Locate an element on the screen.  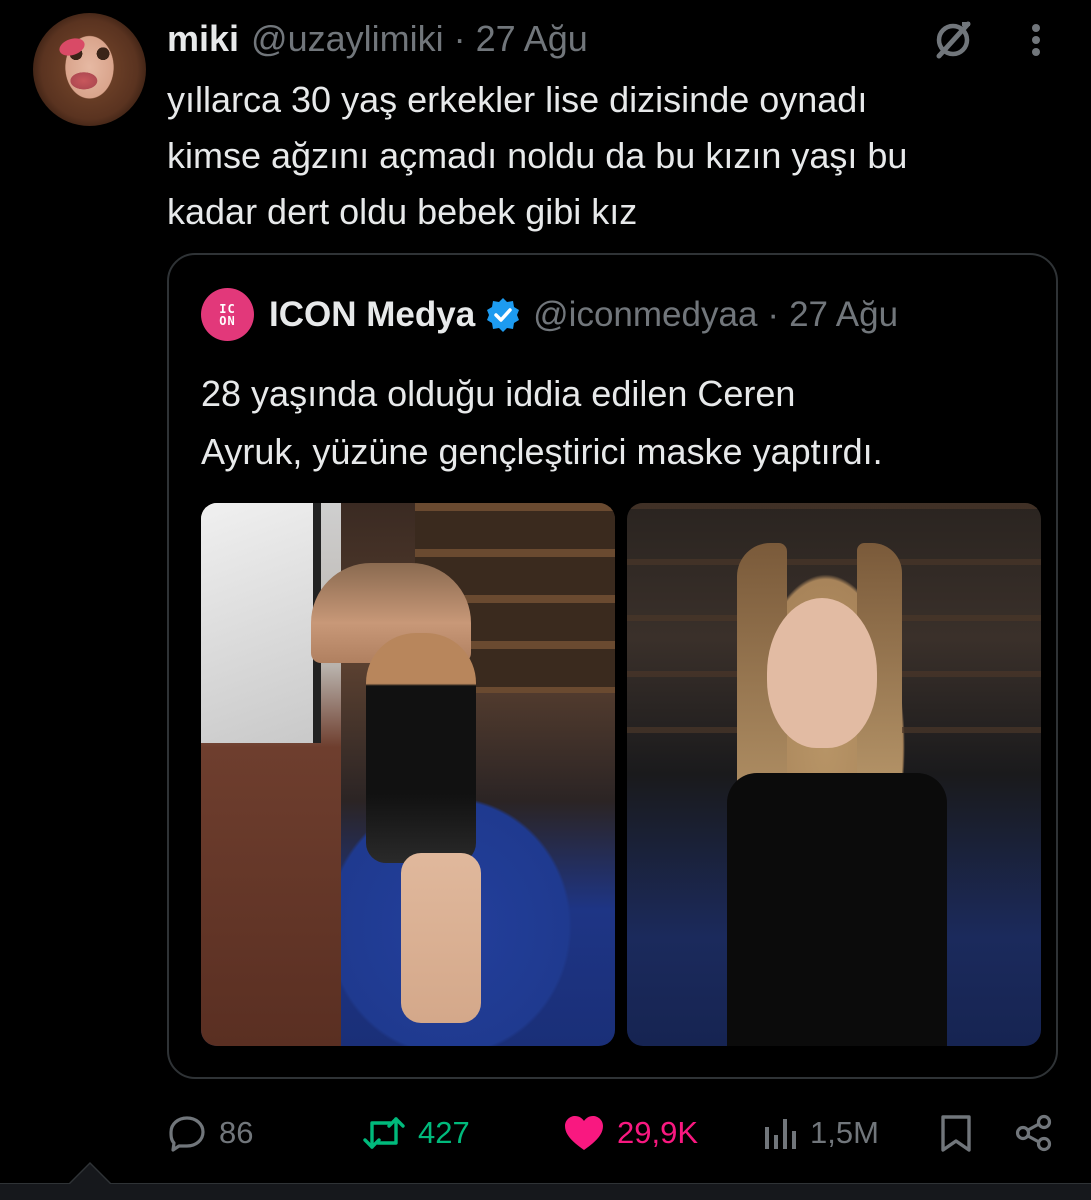
avatar-flower is located at coordinates (72, 47).